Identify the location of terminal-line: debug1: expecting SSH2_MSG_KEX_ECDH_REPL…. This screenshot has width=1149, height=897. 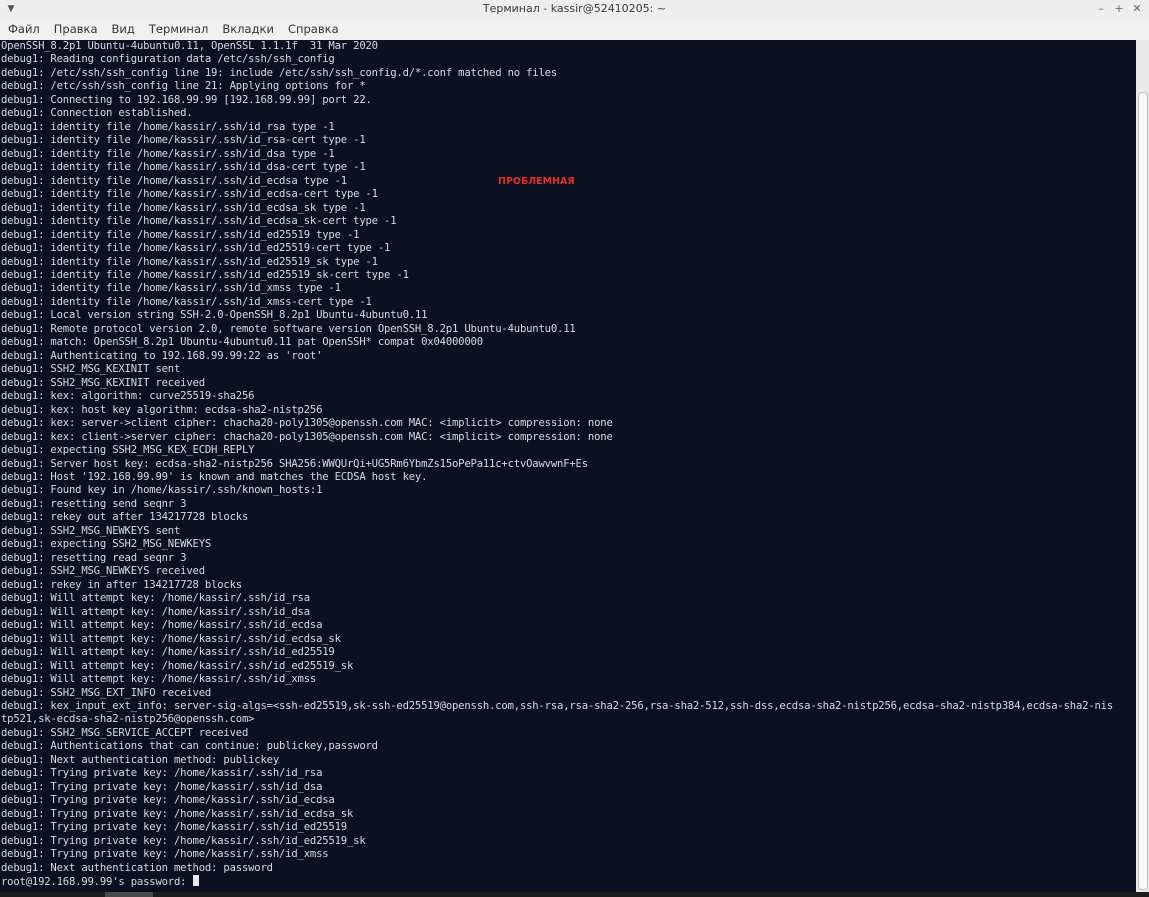
(128, 450).